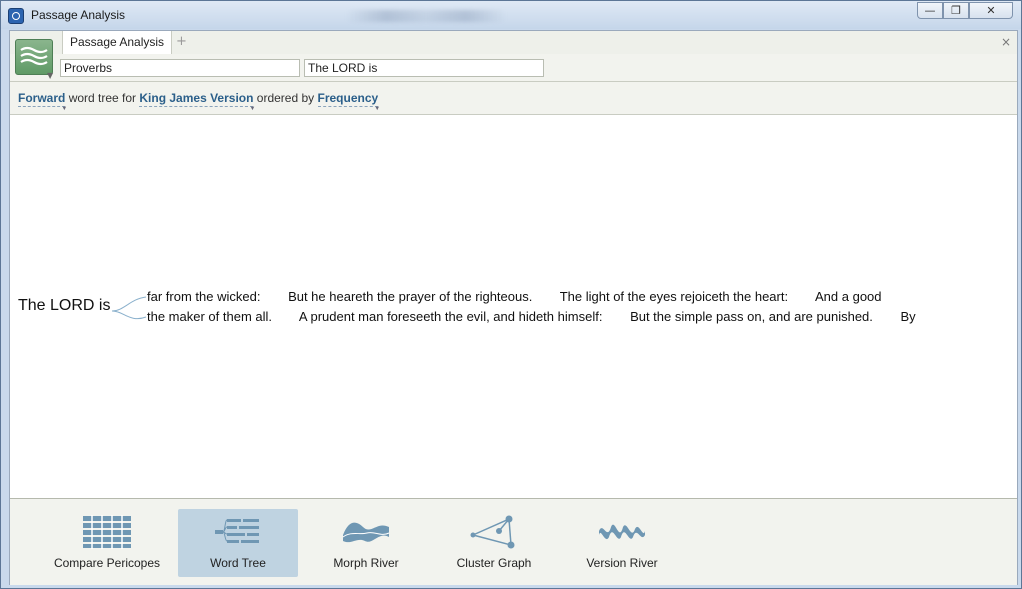 This screenshot has height=589, width=1022. I want to click on branch-segment: the maker of them all., so click(209, 316).